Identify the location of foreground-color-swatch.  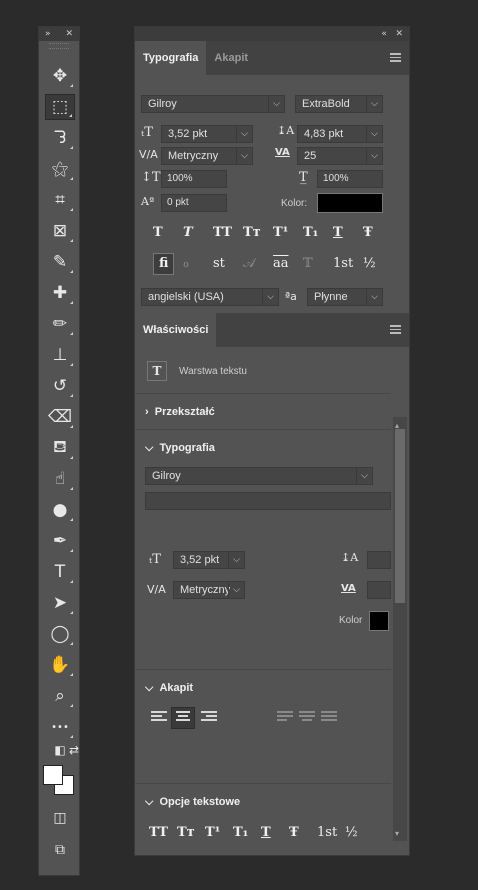
(53, 775).